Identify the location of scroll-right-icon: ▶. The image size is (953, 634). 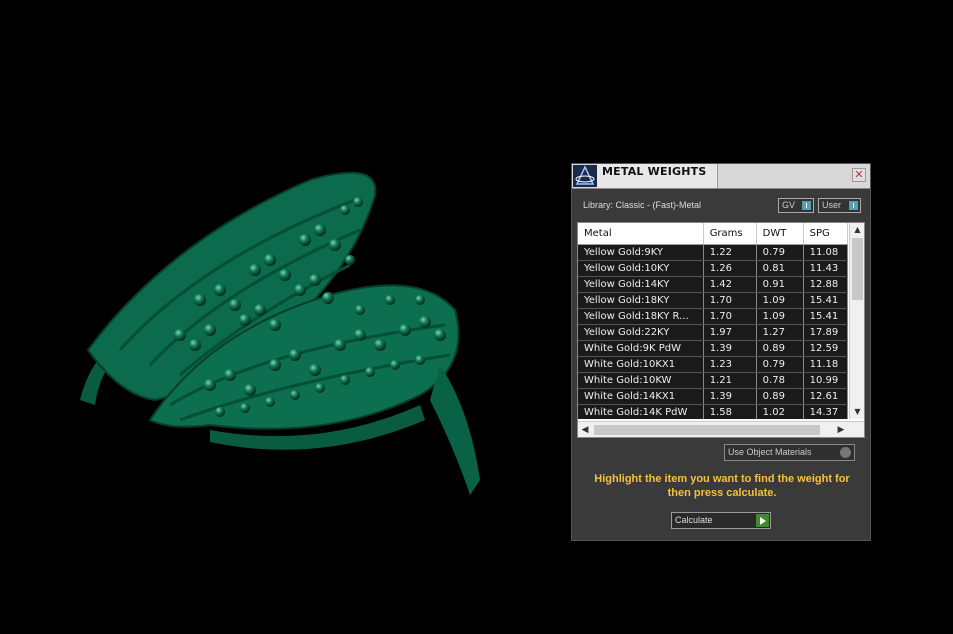
(841, 429).